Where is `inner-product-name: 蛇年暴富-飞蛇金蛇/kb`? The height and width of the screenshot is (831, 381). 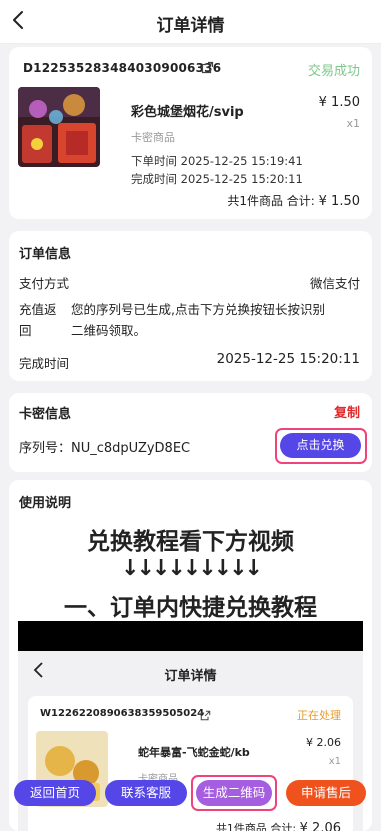 inner-product-name: 蛇年暴富-飞蛇金蛇/kb is located at coordinates (194, 752).